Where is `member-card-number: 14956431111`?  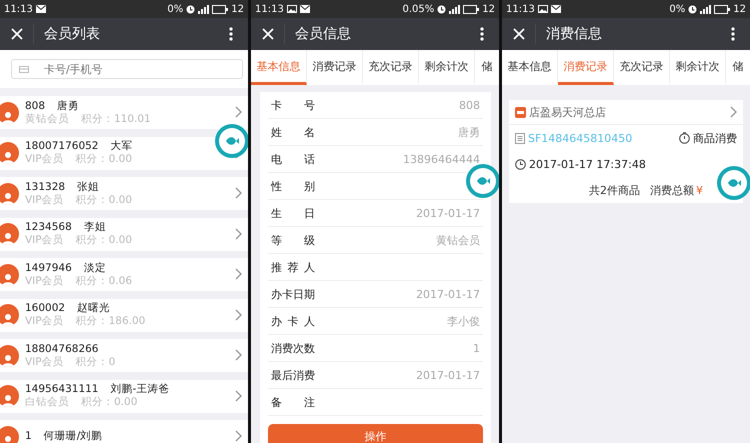 member-card-number: 14956431111 is located at coordinates (61, 389).